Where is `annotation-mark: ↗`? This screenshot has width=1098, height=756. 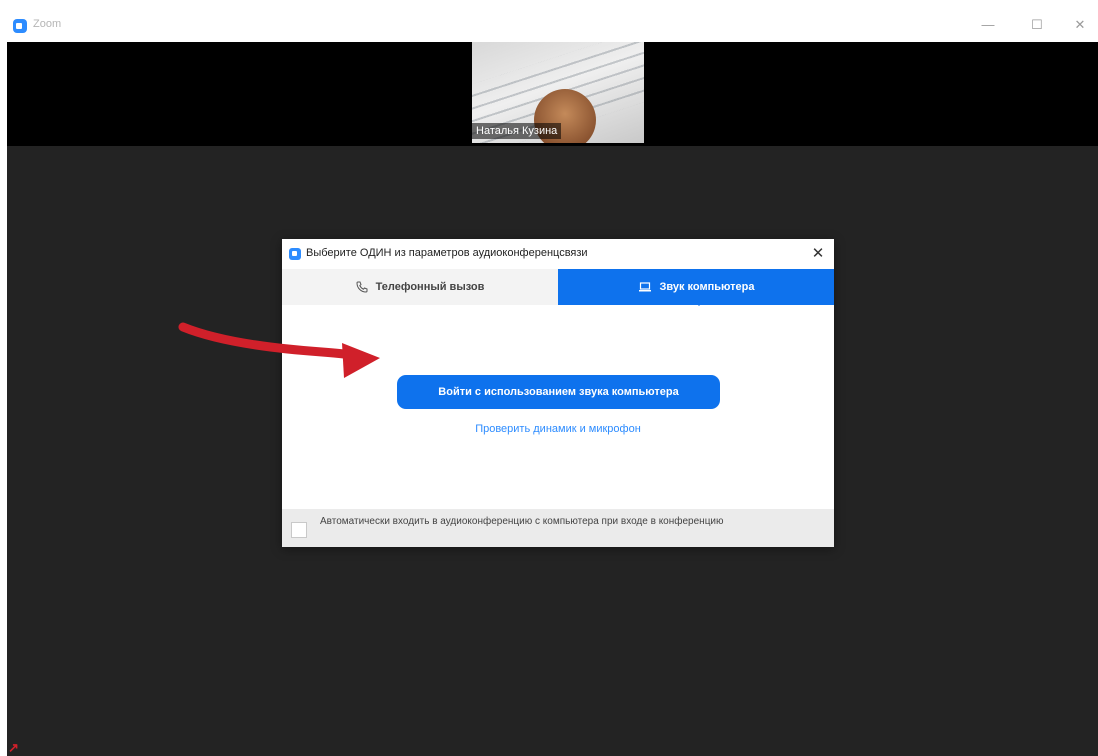 annotation-mark: ↗ is located at coordinates (13, 747).